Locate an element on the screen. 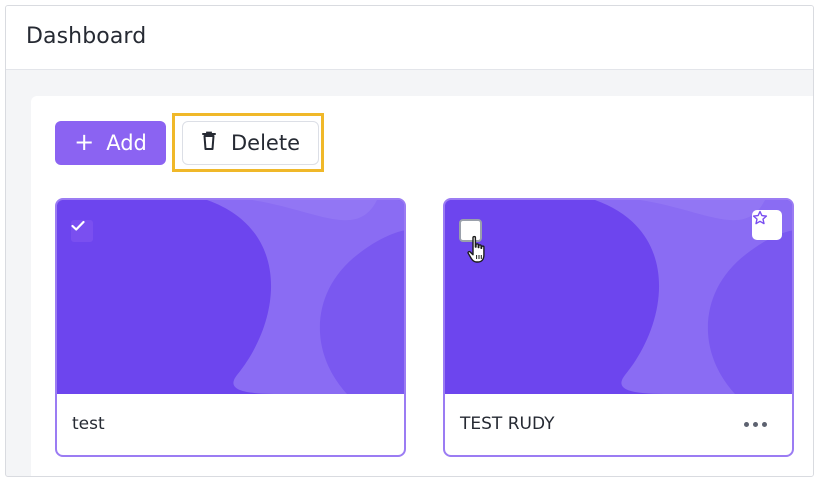  add-button: + Add is located at coordinates (110, 143).